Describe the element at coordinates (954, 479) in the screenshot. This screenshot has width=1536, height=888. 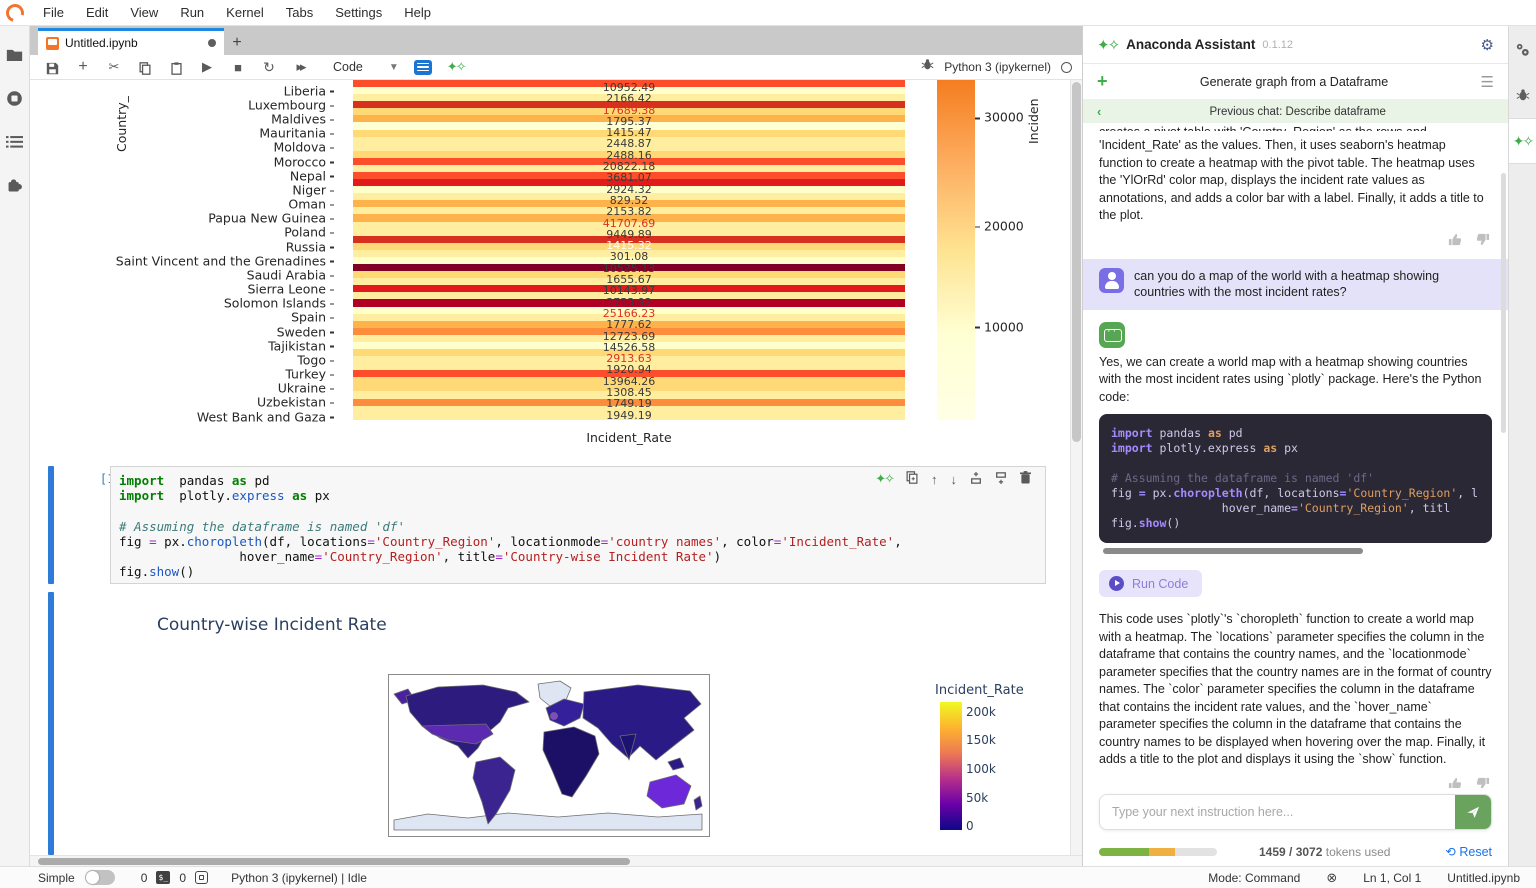
I see `move-cell-down-icon: ↓` at that location.